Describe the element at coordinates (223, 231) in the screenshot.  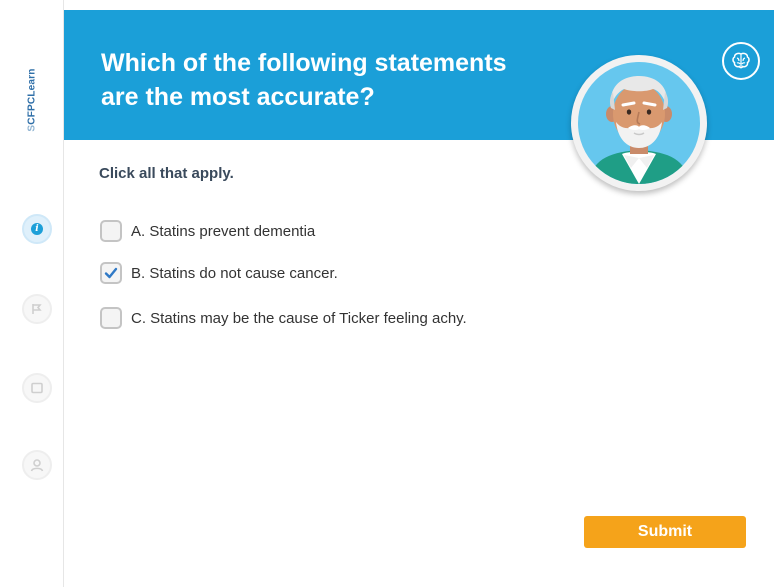
I see `option-a-label: A. Statins prevent dementia` at that location.